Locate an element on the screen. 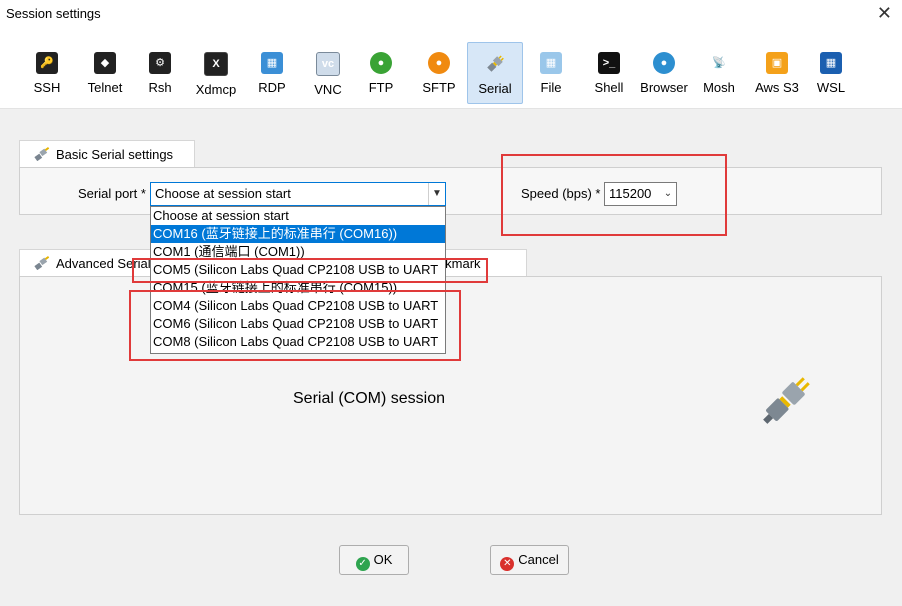 The image size is (902, 606). tool-label: Browser is located at coordinates (664, 87).